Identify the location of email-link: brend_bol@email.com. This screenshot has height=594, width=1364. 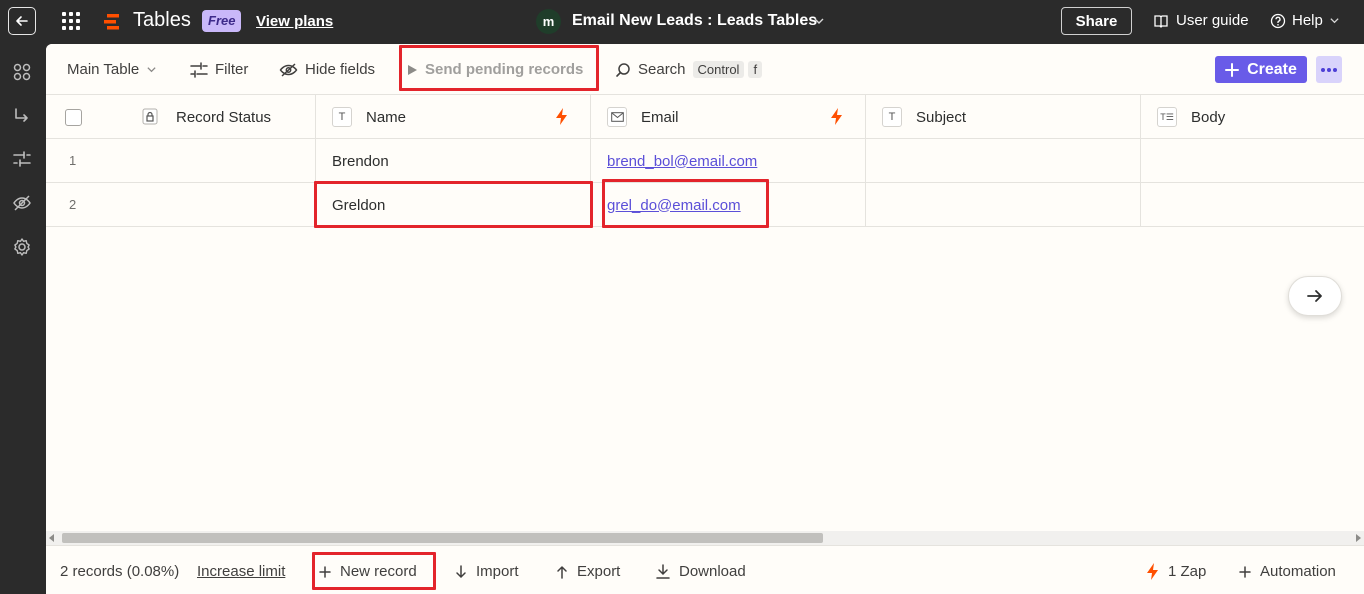
(682, 161).